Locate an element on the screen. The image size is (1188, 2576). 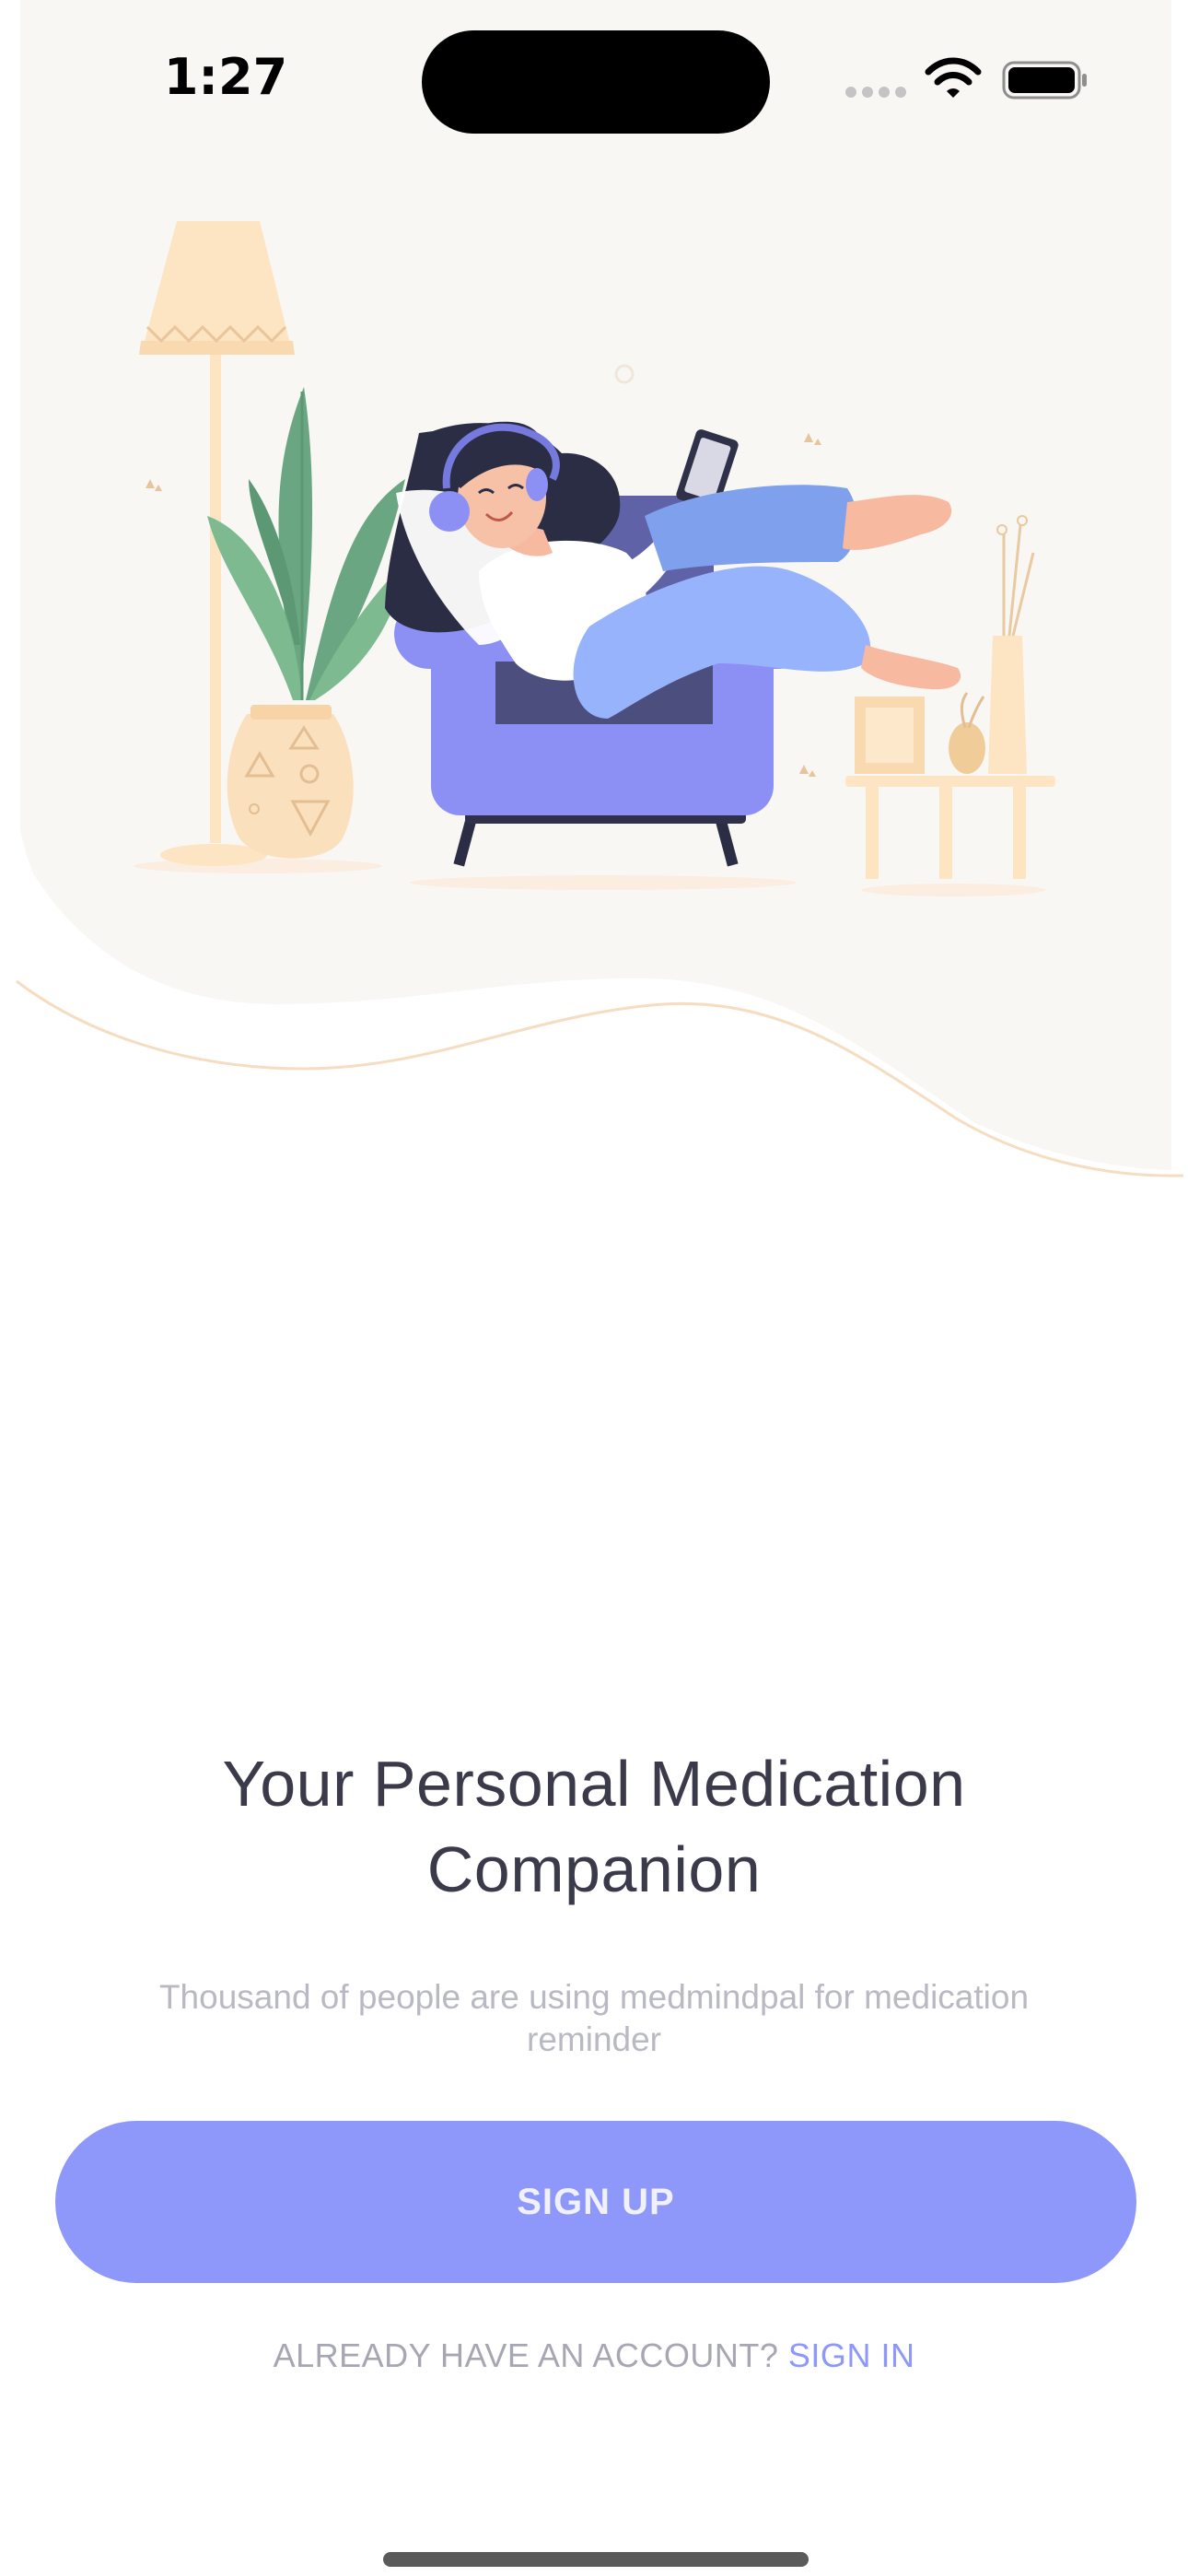
account-prompt-text: ALREADY HAVE AN ACCOUNT? is located at coordinates (526, 2355).